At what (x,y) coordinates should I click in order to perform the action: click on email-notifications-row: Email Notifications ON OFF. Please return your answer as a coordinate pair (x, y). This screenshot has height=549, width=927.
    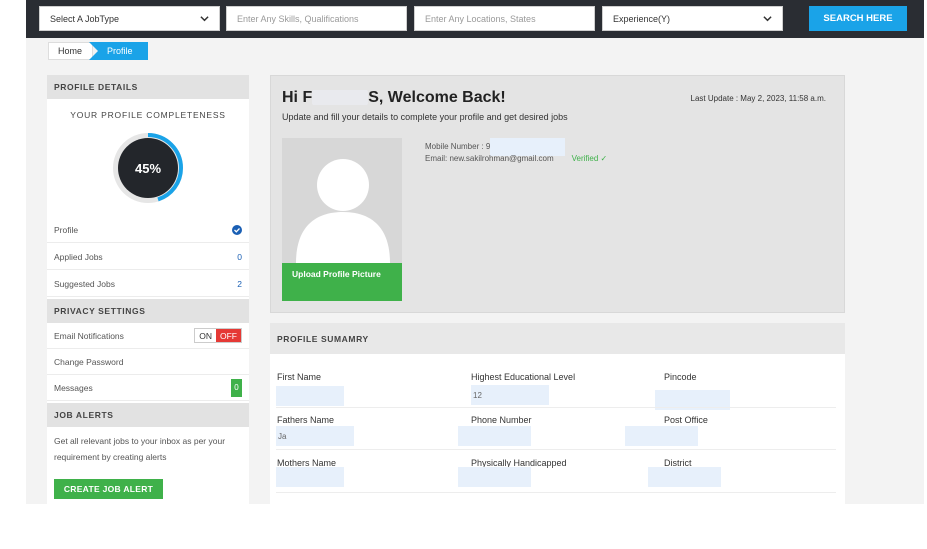
    Looking at the image, I should click on (148, 336).